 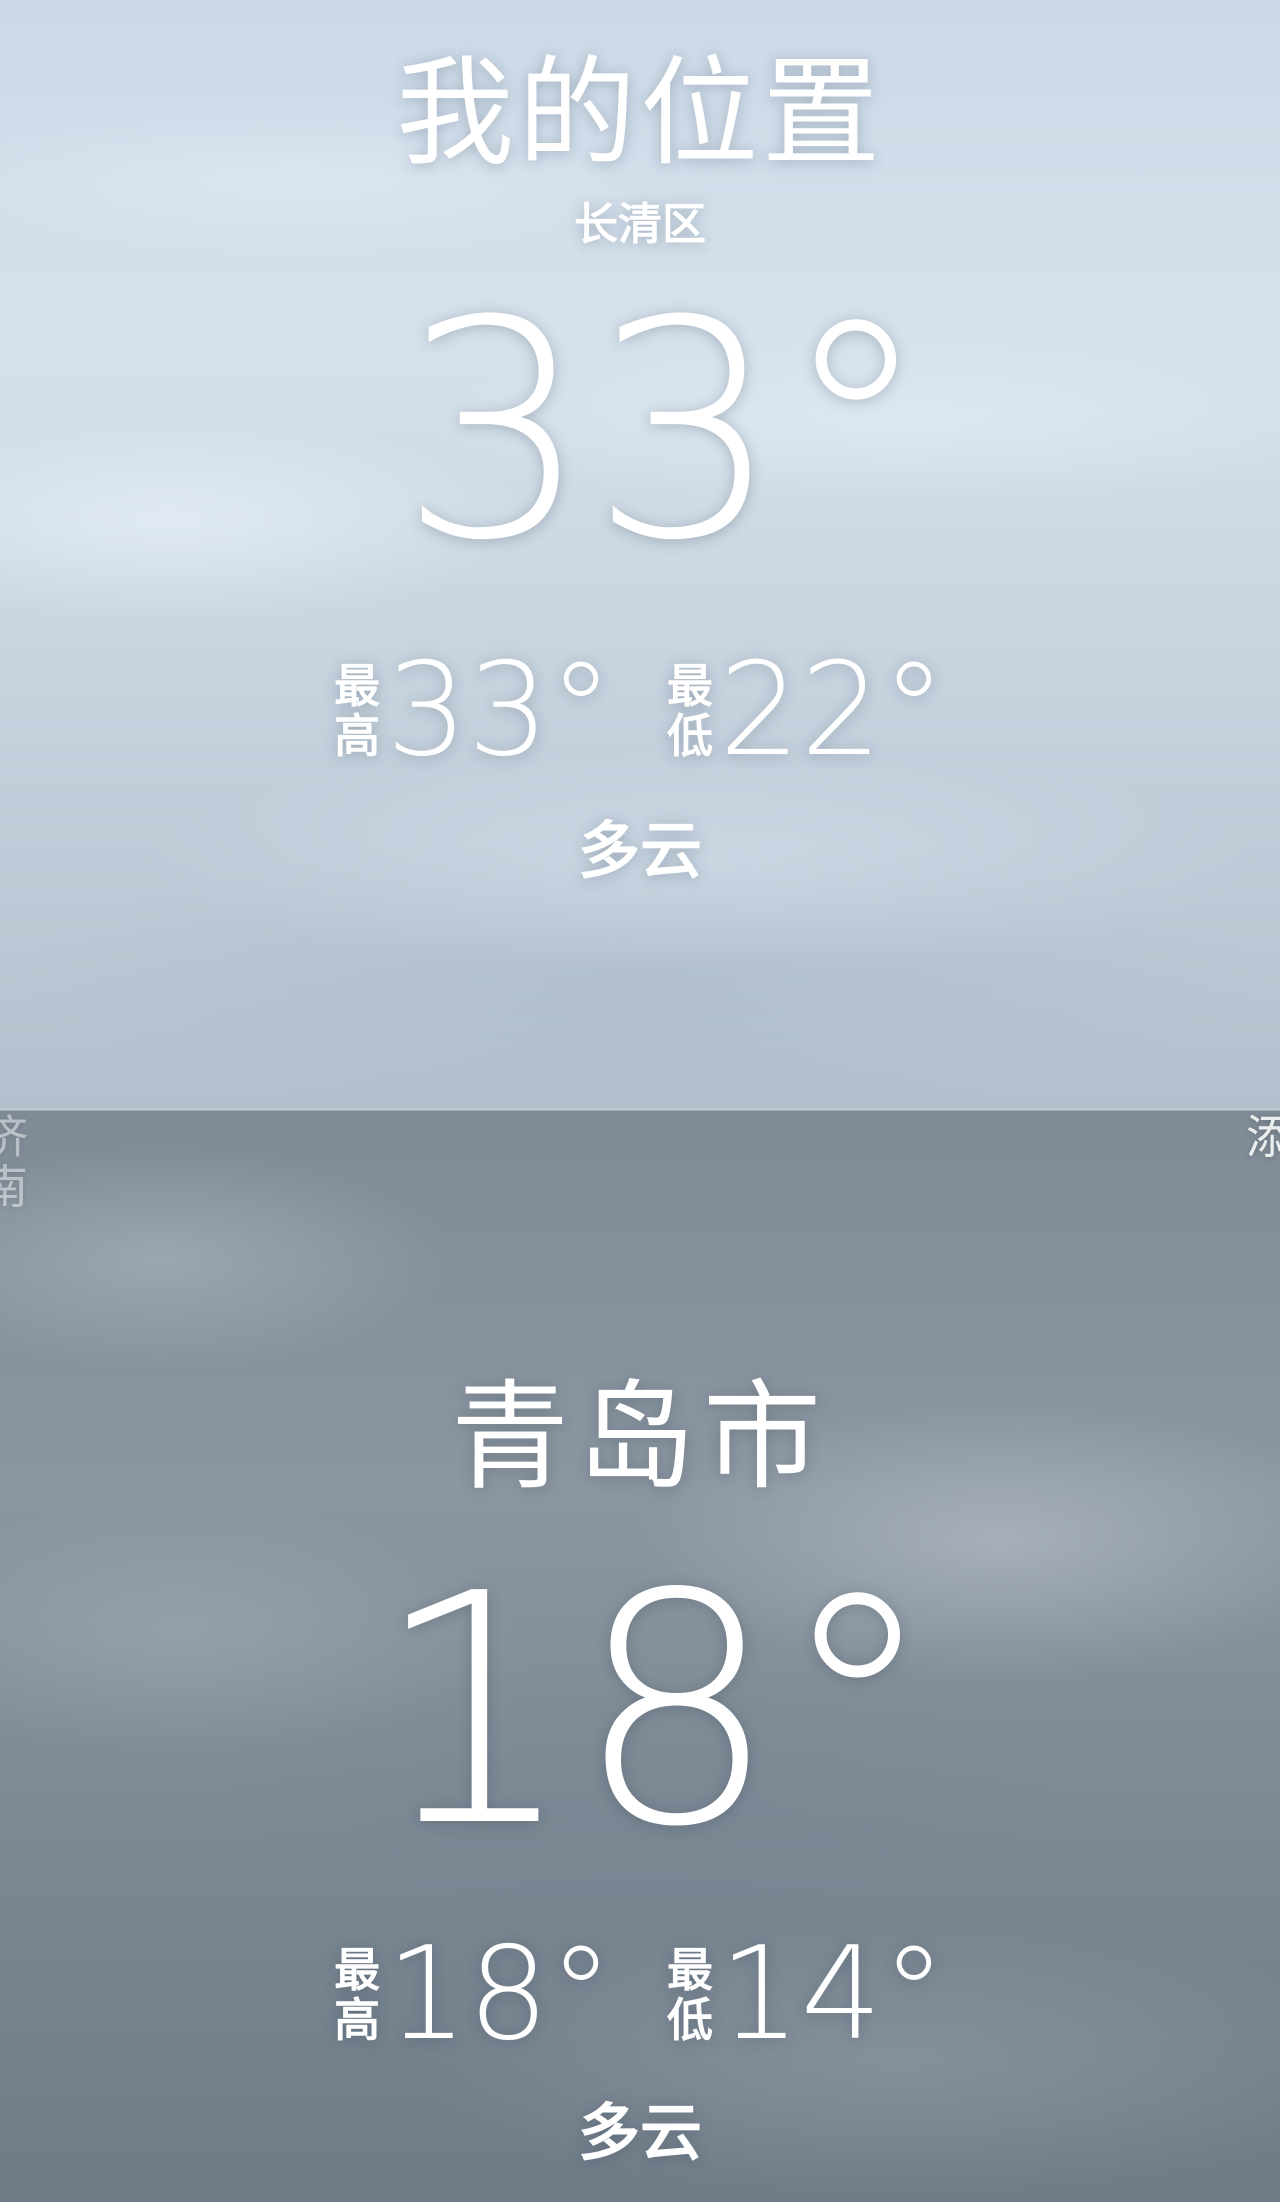 What do you see at coordinates (832, 1994) in the screenshot?
I see `low-temperature: 14°` at bounding box center [832, 1994].